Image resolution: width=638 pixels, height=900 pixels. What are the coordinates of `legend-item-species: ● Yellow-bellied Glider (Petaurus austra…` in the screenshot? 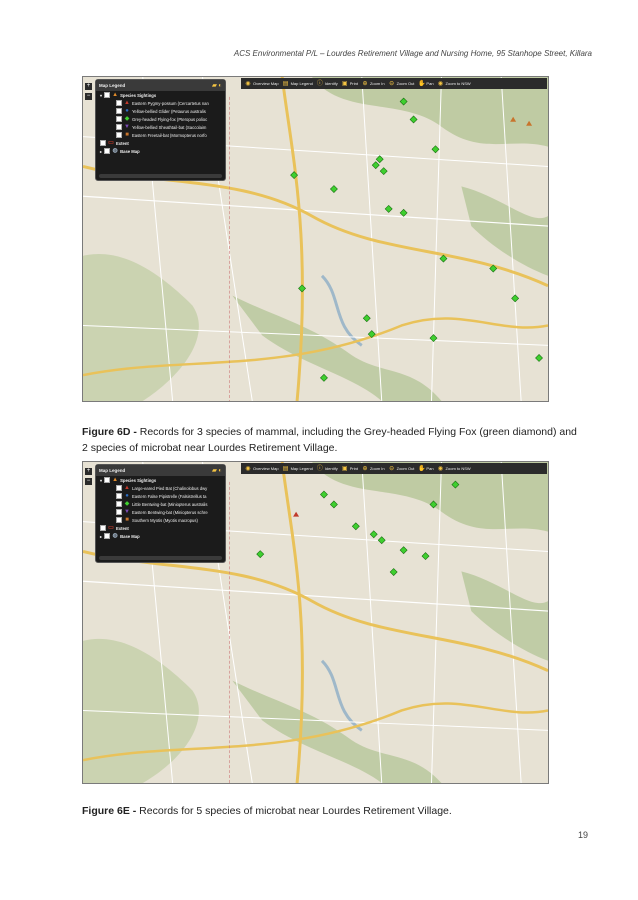 It's located at (160, 111).